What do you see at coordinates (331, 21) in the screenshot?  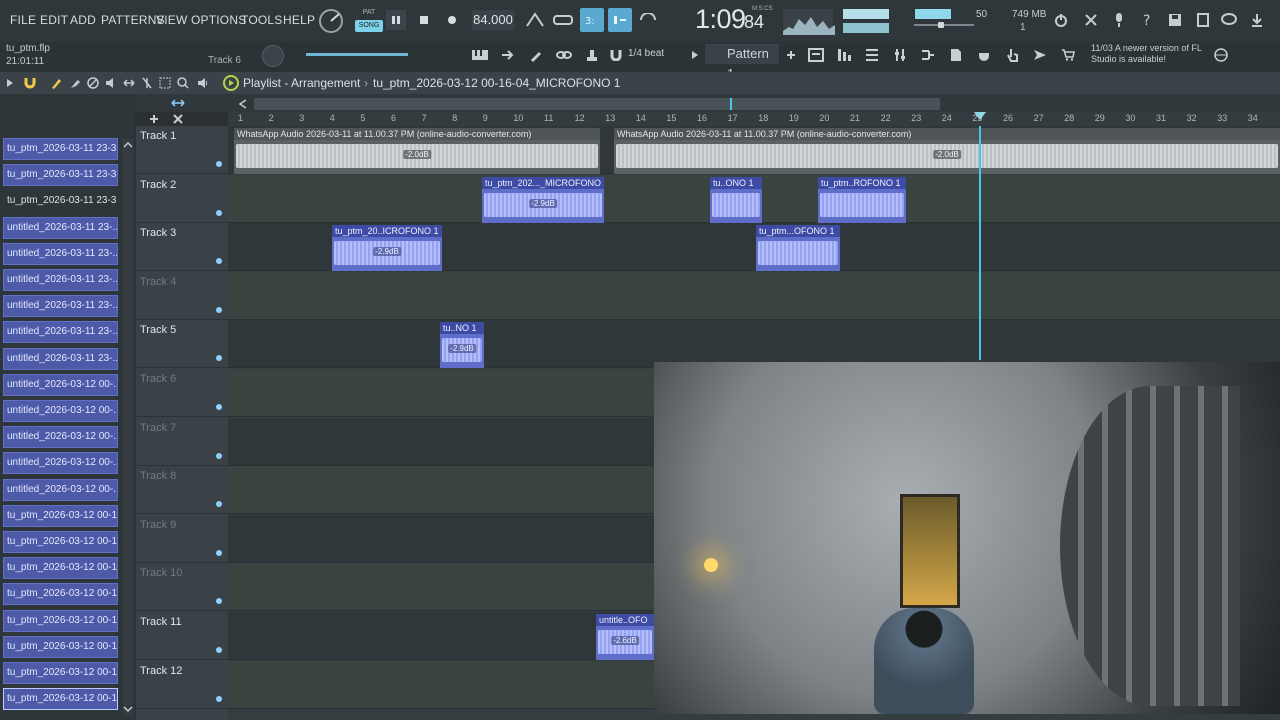 I see `master-volume-knob` at bounding box center [331, 21].